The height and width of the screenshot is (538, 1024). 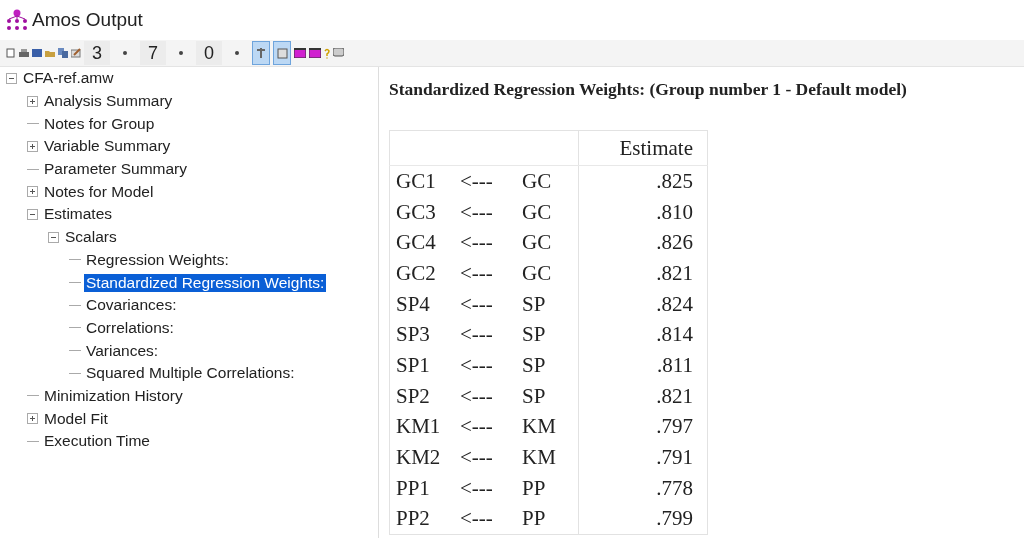 I want to click on output-heading: Standardized Regression Weights: (Group number 1 - Default model), so click(x=648, y=89).